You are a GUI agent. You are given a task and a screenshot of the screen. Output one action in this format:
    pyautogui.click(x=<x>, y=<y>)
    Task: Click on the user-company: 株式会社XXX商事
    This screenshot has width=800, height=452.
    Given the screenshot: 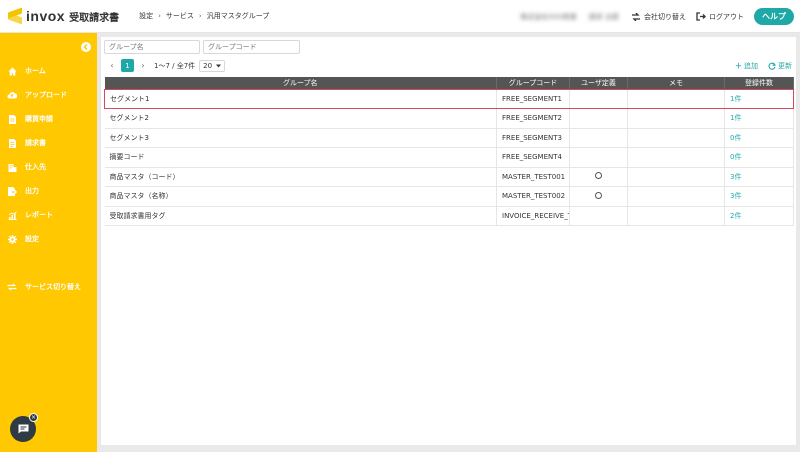 What is the action you would take?
    pyautogui.click(x=548, y=16)
    